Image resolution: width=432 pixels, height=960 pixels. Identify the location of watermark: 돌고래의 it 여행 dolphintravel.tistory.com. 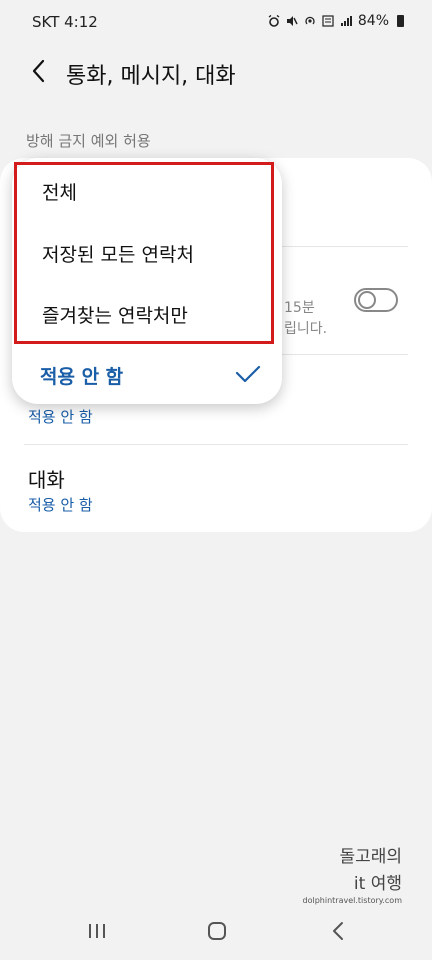
(352, 873).